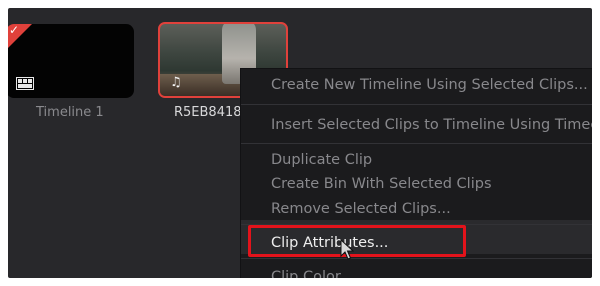  Describe the element at coordinates (70, 112) in the screenshot. I see `timeline-label: Timeline 1` at that location.